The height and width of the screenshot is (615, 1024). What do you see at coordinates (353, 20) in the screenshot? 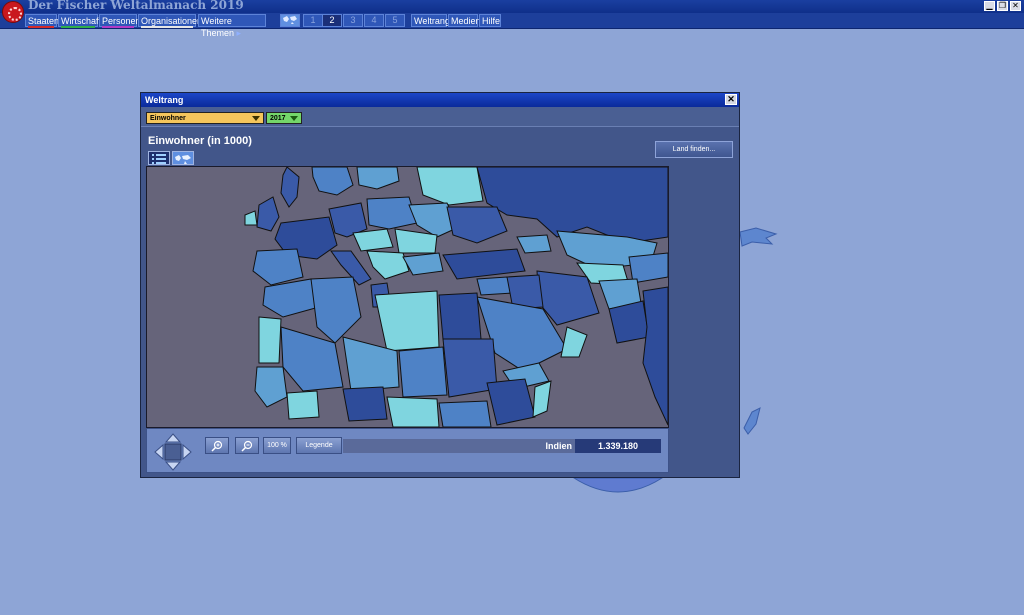
I see `tab-3: 3` at bounding box center [353, 20].